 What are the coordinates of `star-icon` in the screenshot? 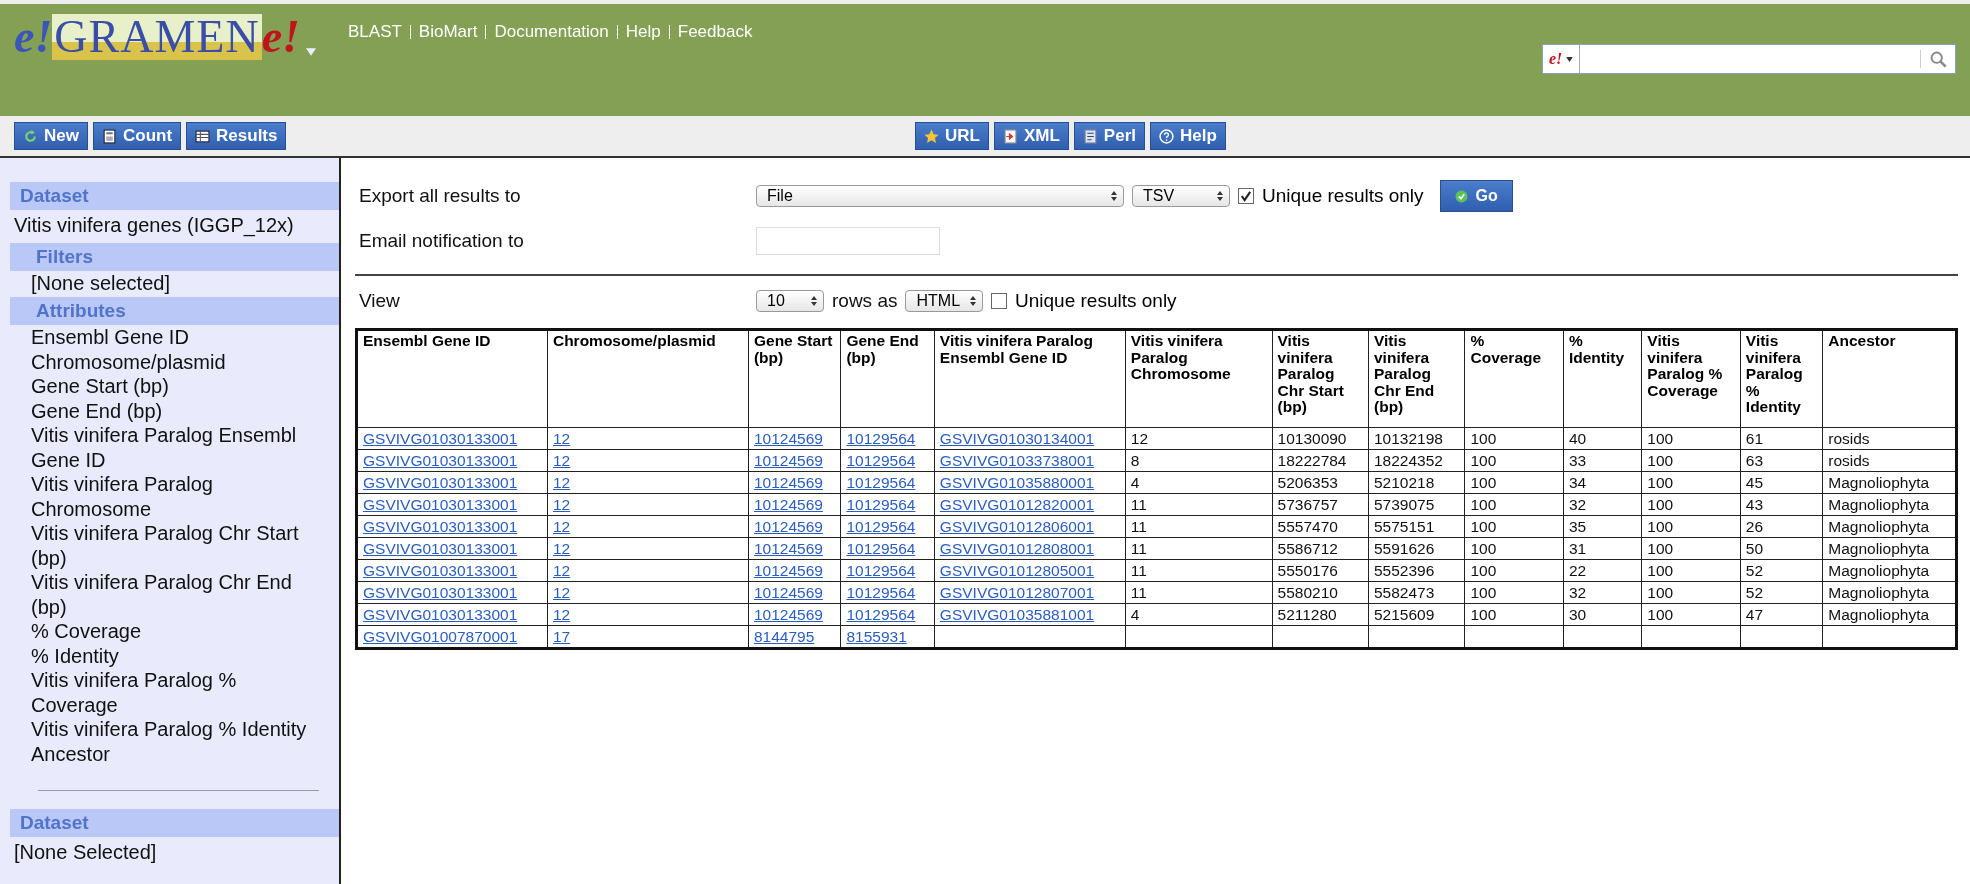 It's located at (931, 136).